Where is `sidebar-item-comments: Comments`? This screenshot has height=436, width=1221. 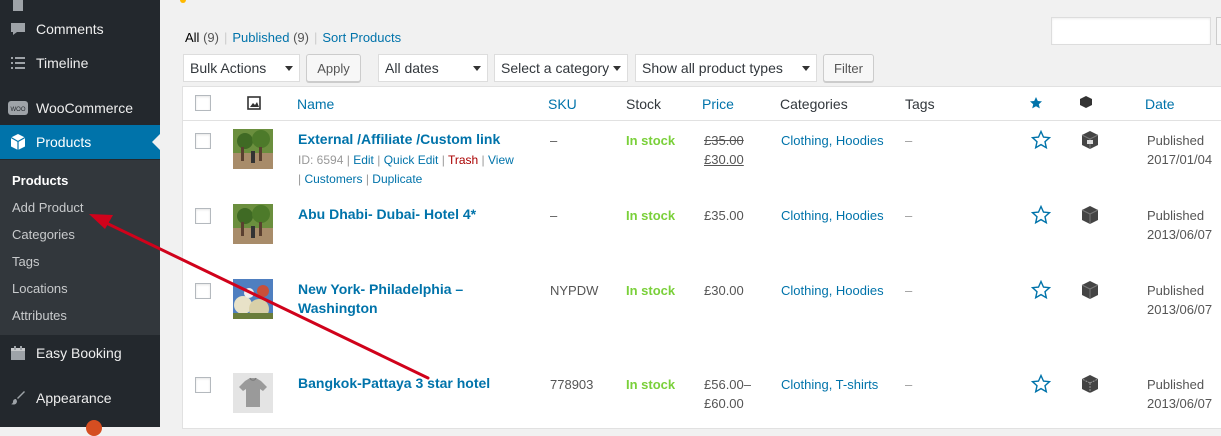 sidebar-item-comments: Comments is located at coordinates (80, 29).